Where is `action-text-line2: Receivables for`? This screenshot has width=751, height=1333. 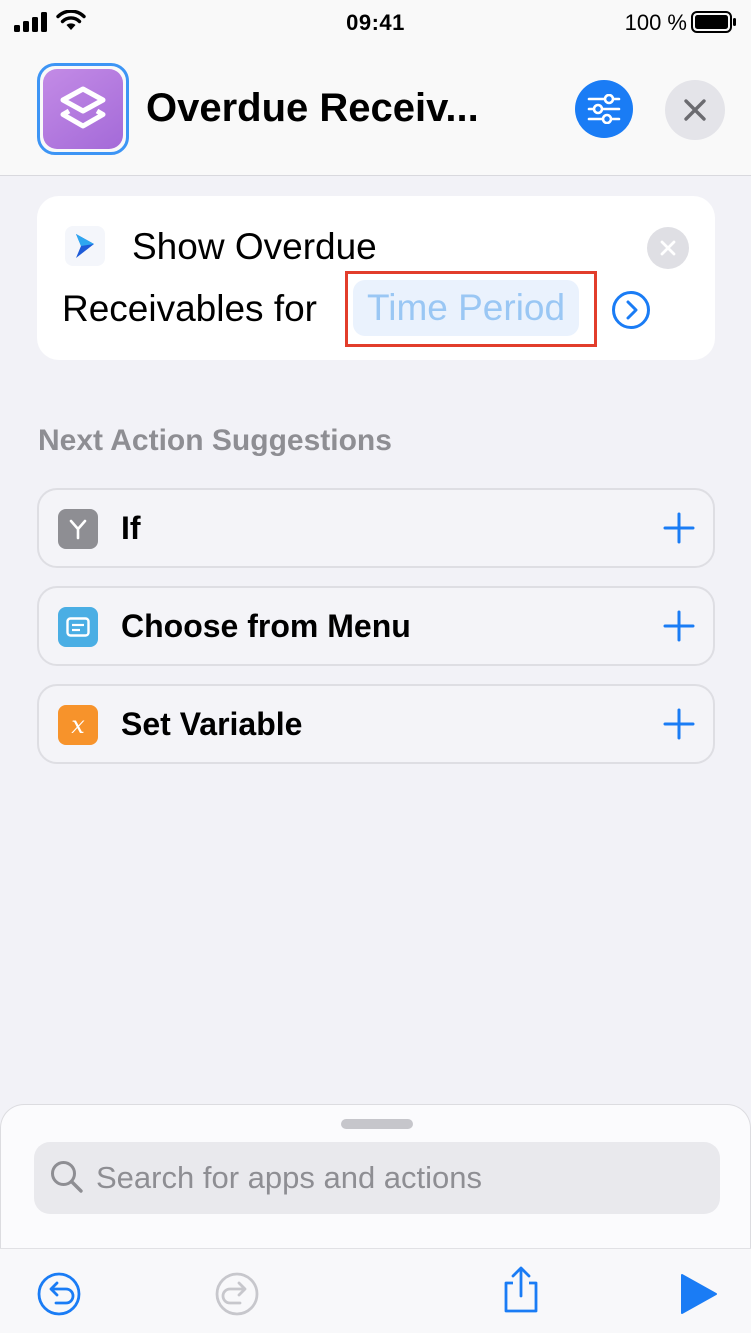
action-text-line2: Receivables for is located at coordinates (190, 308).